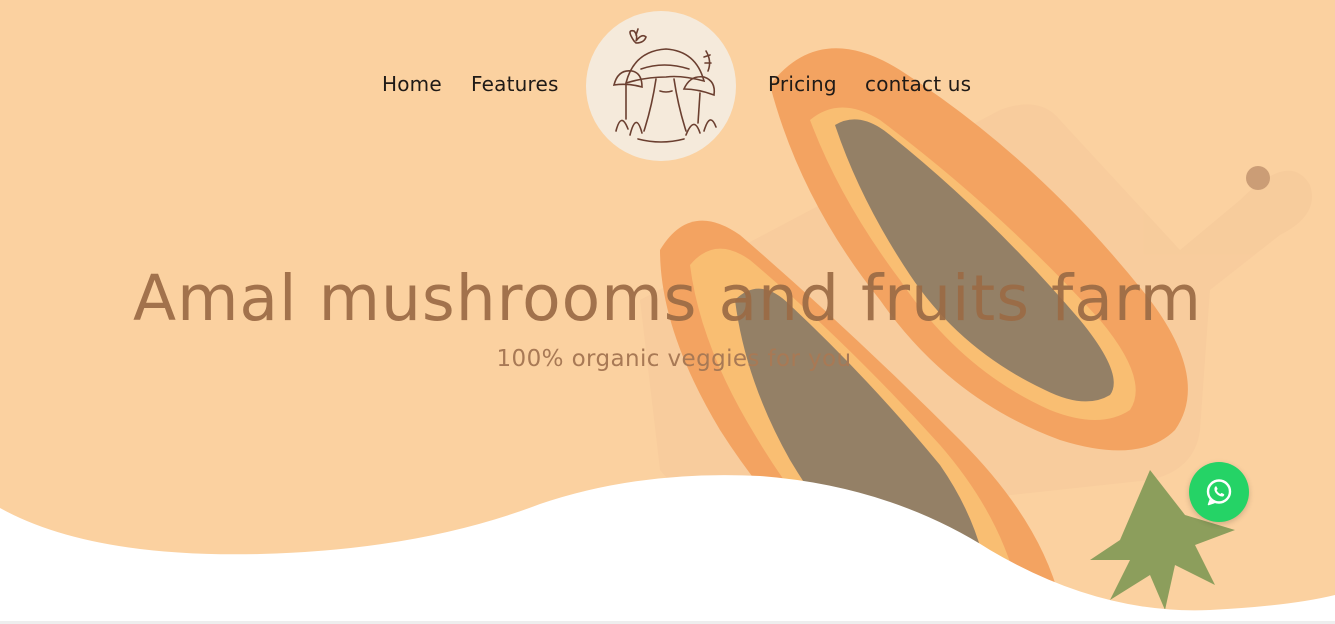  I want to click on nav-link-features: Features, so click(515, 84).